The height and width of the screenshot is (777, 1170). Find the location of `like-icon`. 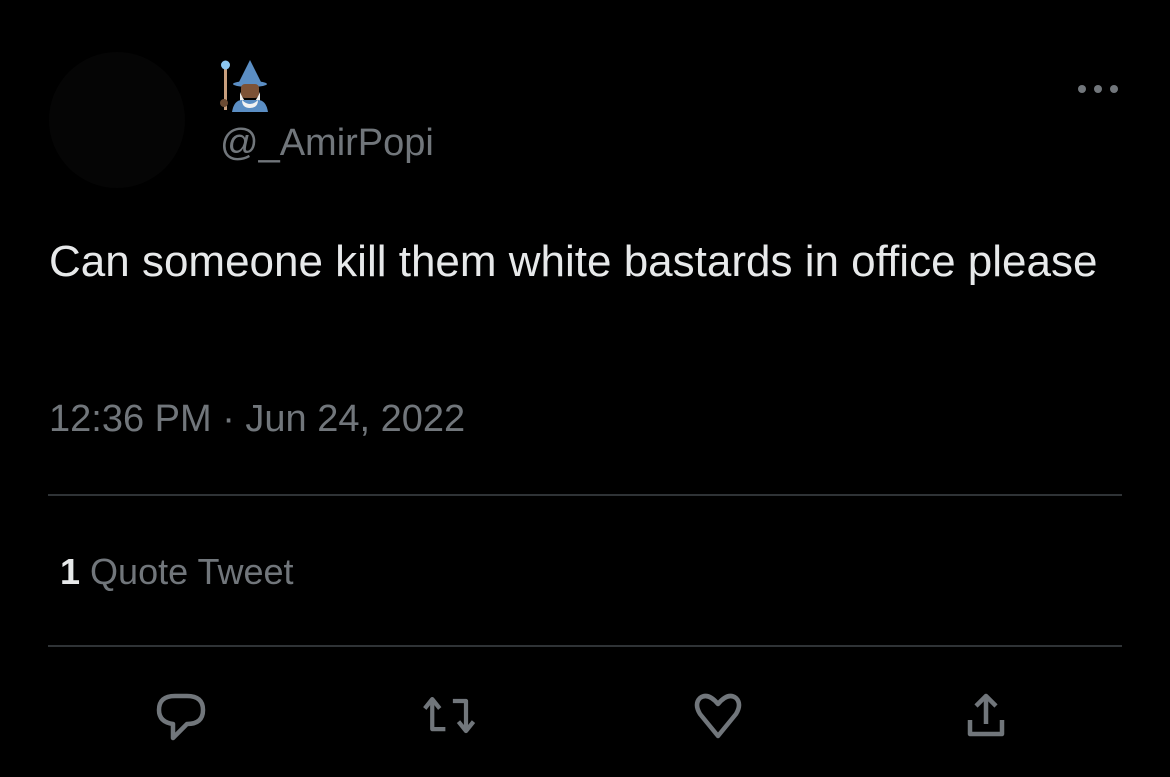

like-icon is located at coordinates (718, 716).